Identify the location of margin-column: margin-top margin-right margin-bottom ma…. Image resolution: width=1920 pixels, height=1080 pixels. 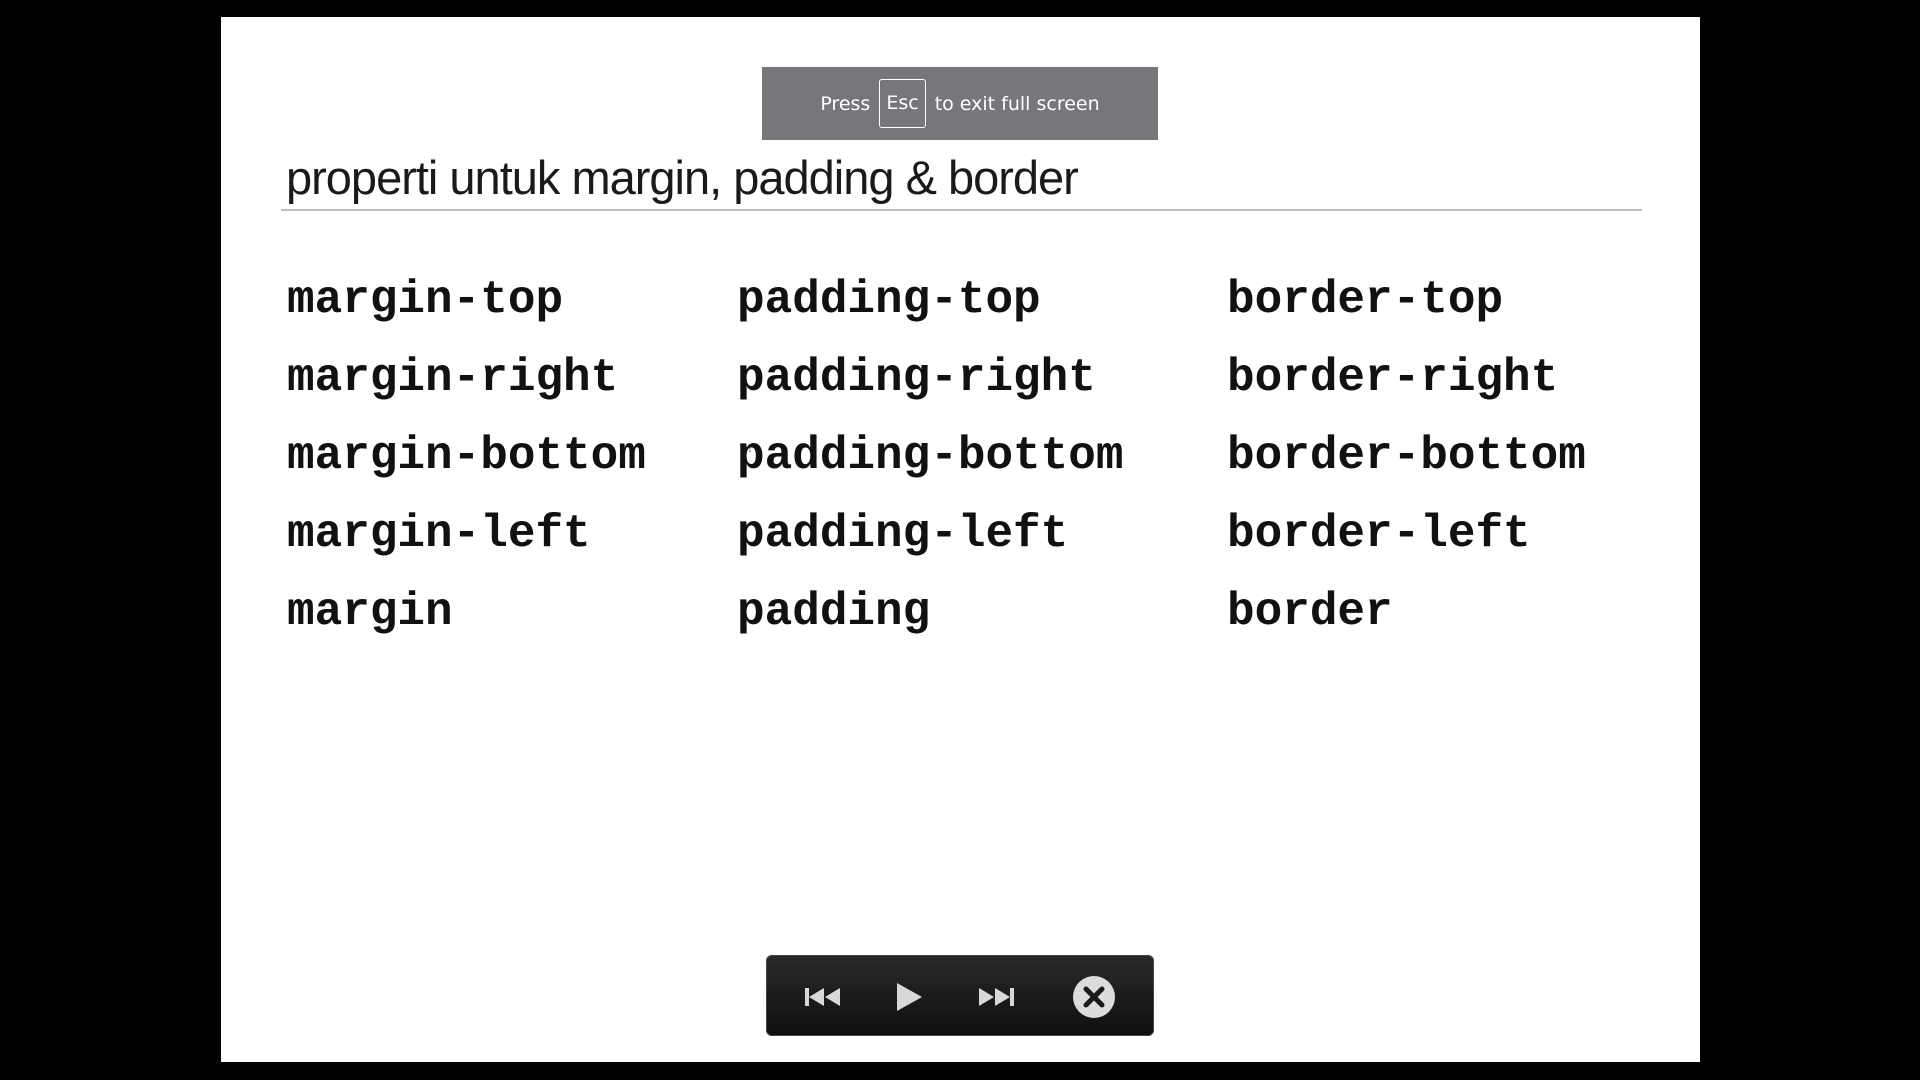
(466, 456).